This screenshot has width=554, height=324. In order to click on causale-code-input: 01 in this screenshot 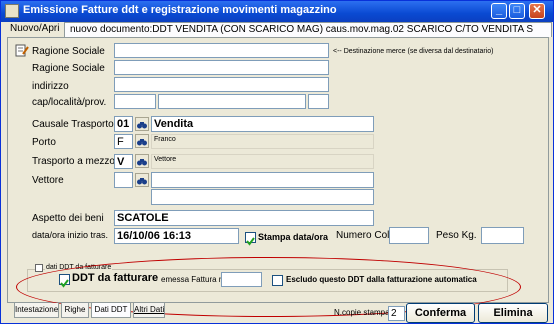, I will do `click(123, 124)`.